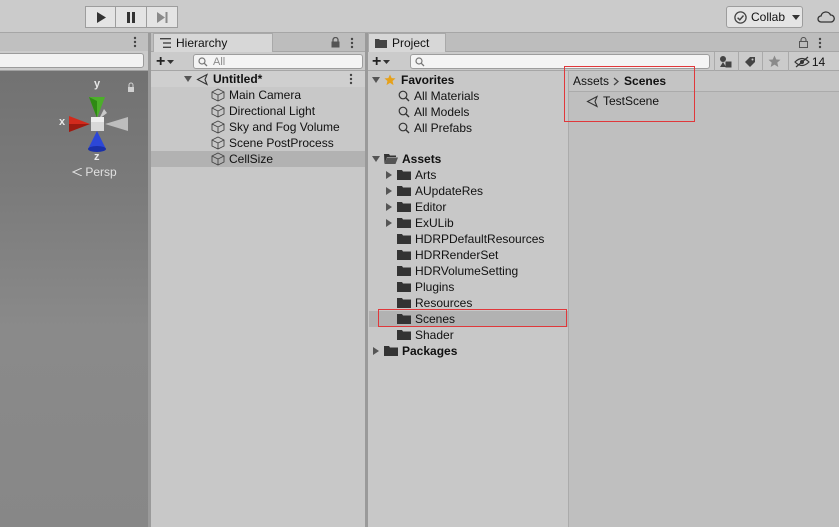 The image size is (839, 527). I want to click on asset-folder: Plugins, so click(419, 287).